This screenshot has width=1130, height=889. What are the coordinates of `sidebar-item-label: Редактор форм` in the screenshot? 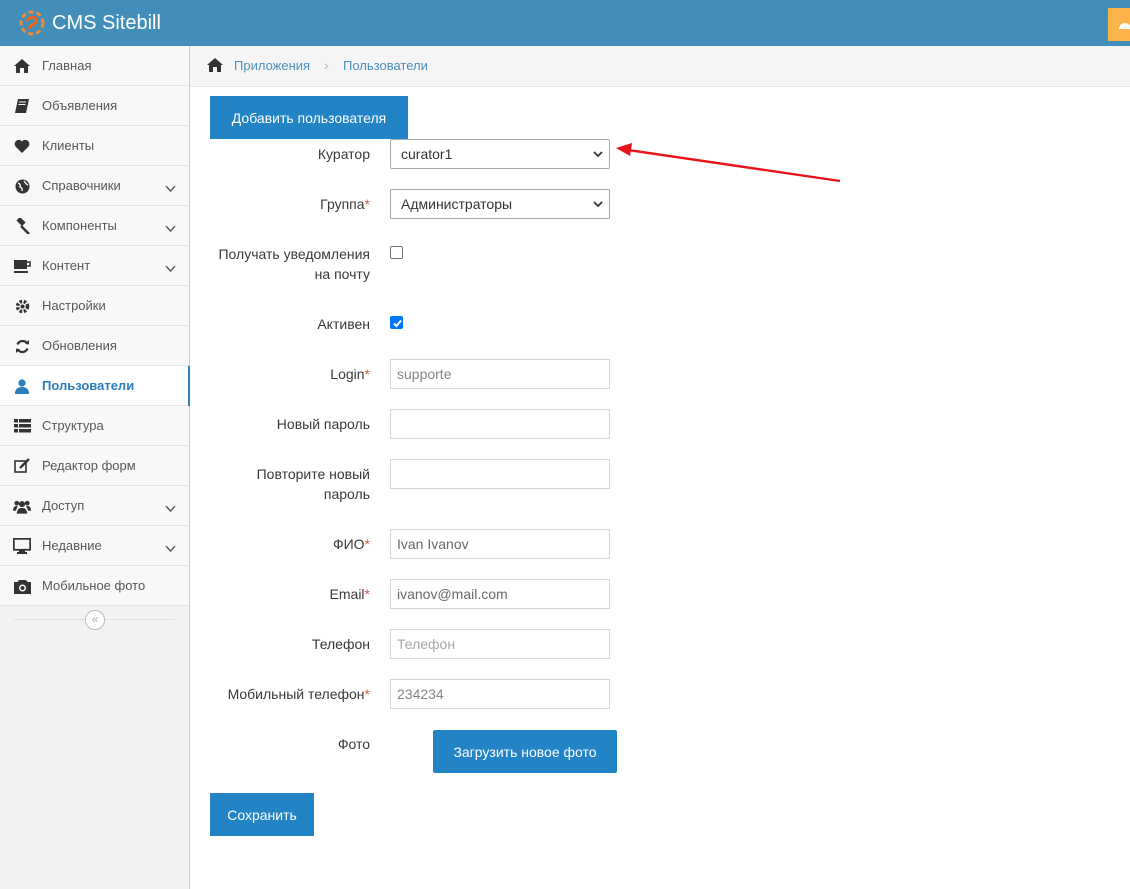 It's located at (89, 465).